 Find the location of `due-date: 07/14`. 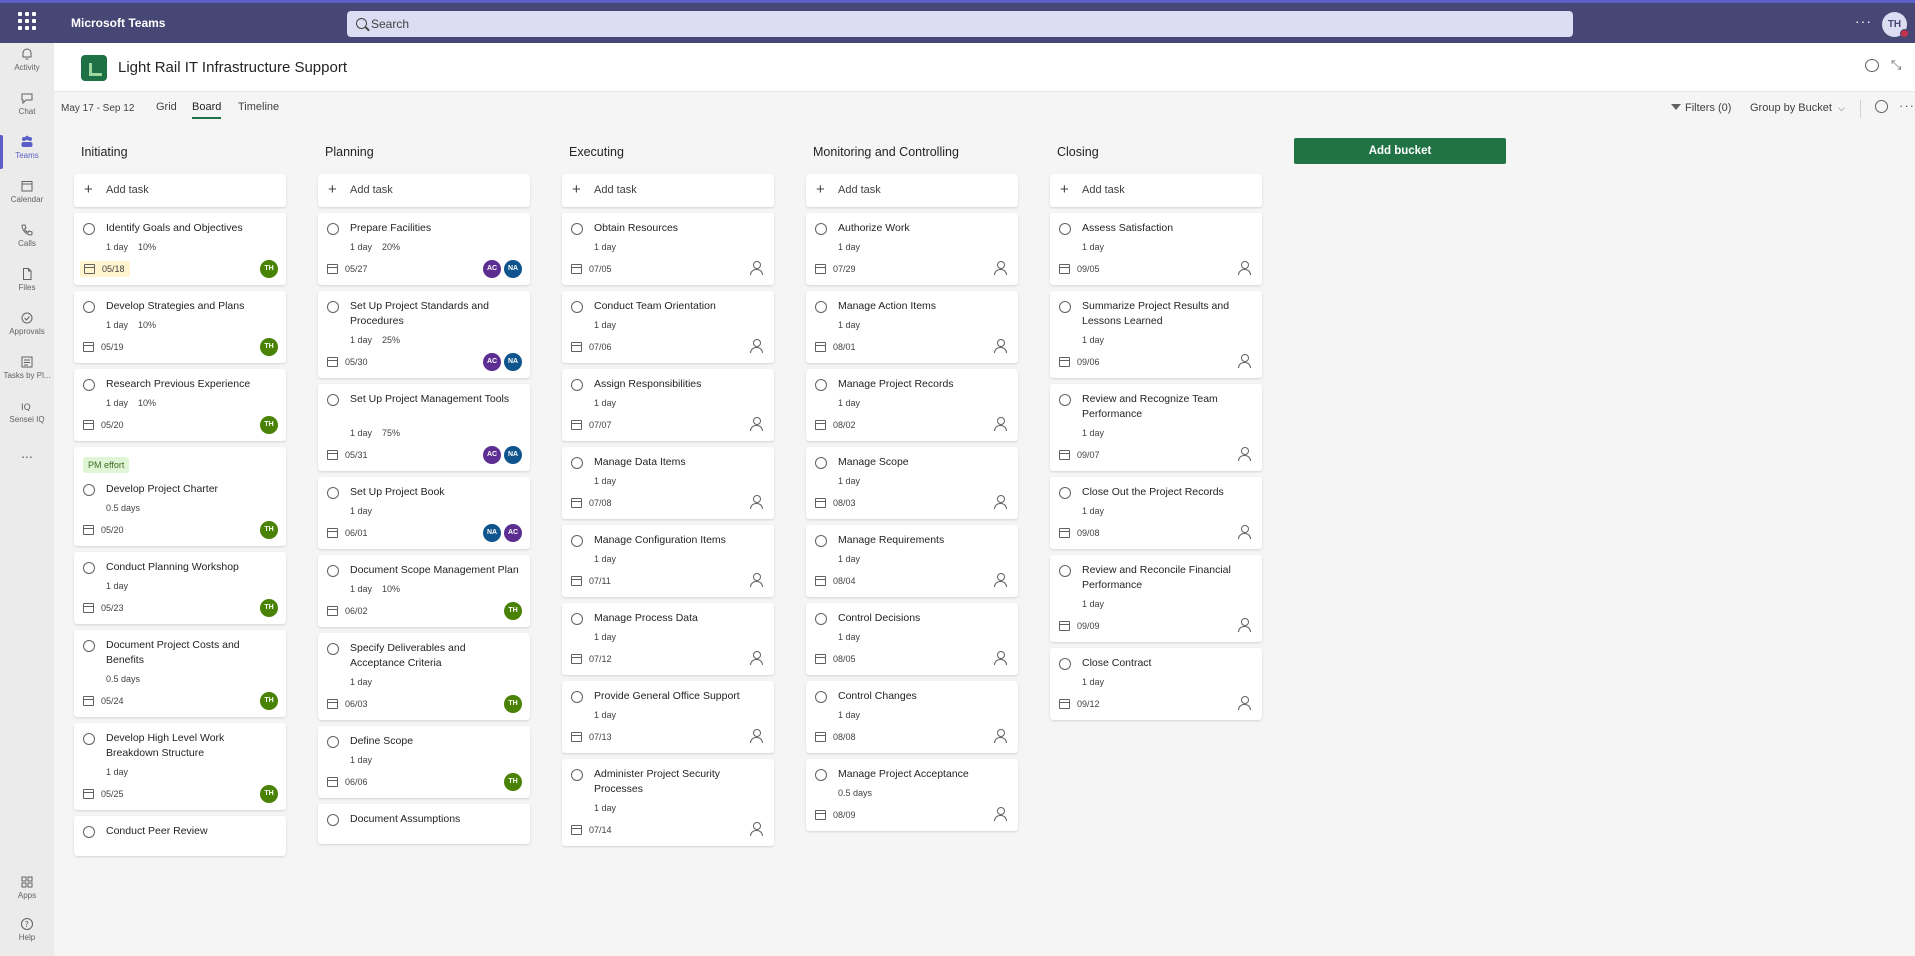

due-date: 07/14 is located at coordinates (591, 830).